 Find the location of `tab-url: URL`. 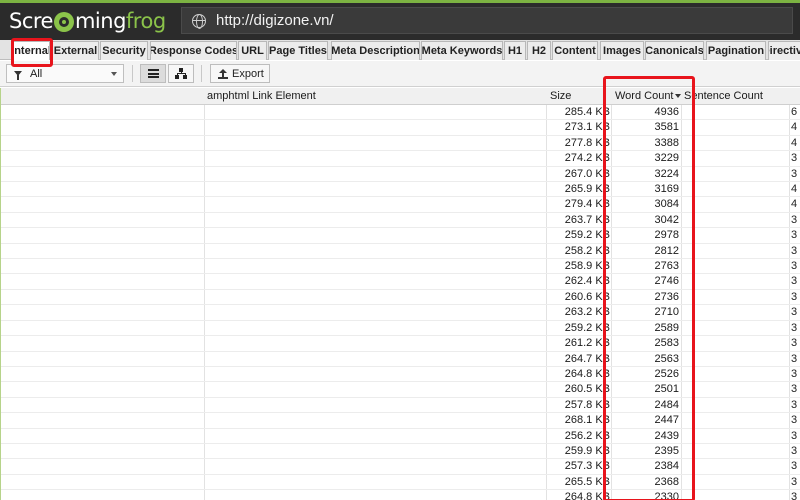

tab-url: URL is located at coordinates (252, 50).